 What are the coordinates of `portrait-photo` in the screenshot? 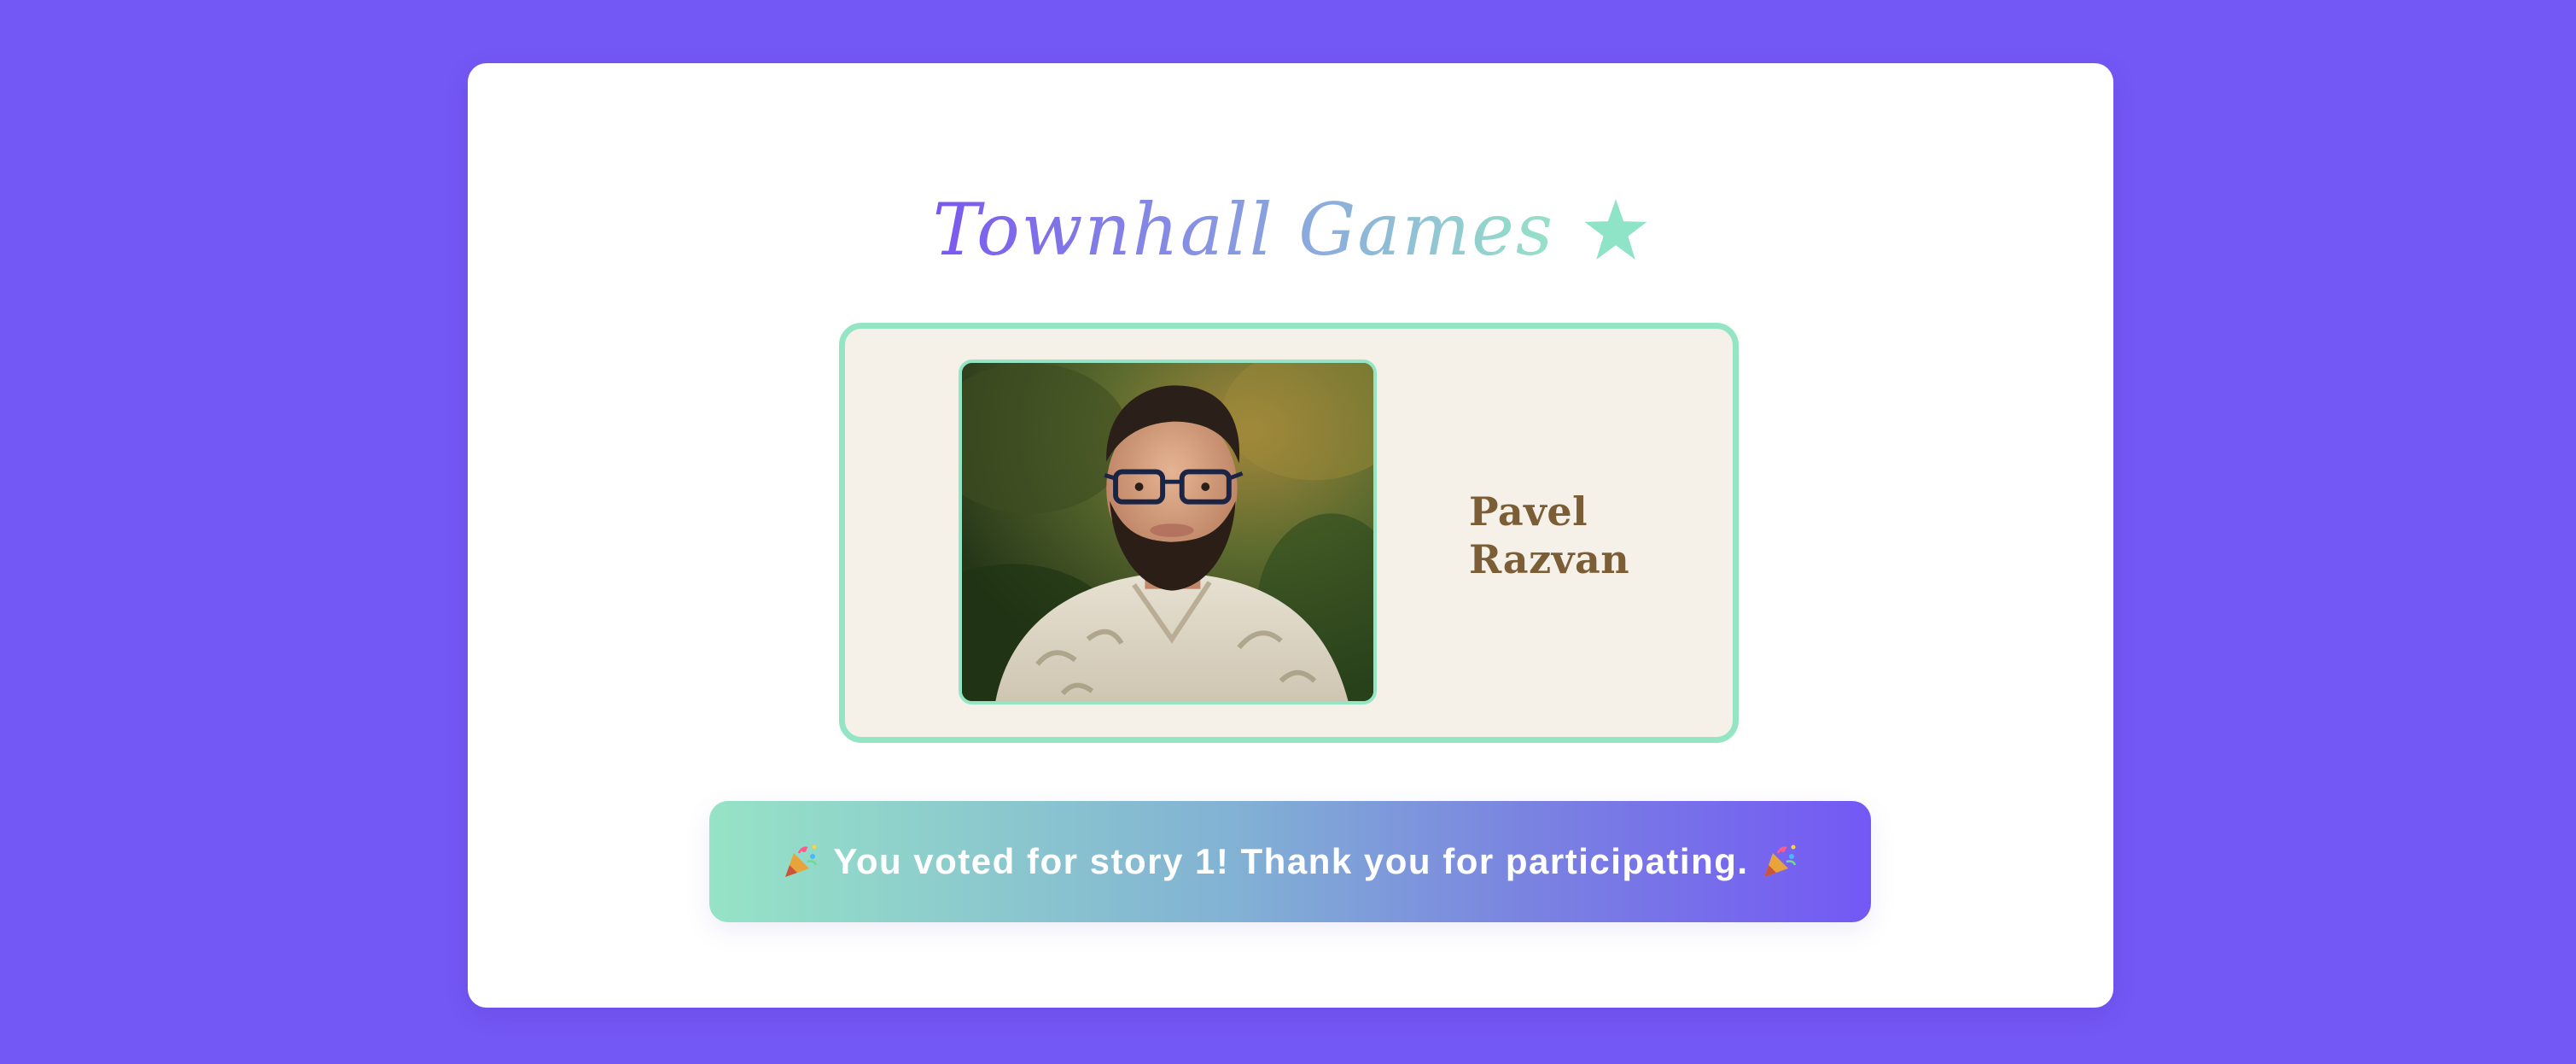 It's located at (1168, 532).